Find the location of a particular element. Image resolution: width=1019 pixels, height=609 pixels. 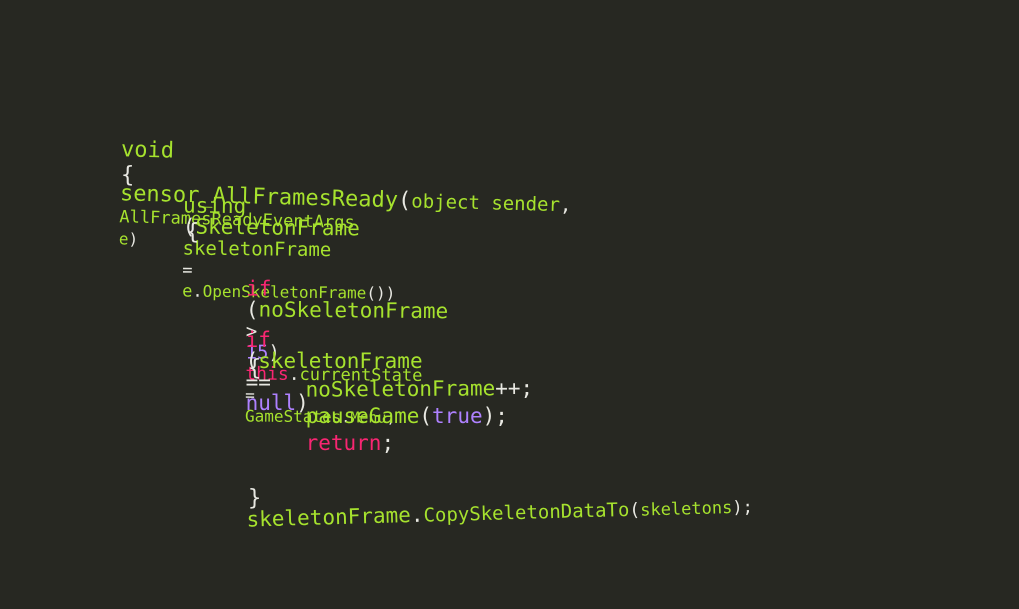

call-copyskeletondatato: CopySkeletonDataTo is located at coordinates (526, 512).